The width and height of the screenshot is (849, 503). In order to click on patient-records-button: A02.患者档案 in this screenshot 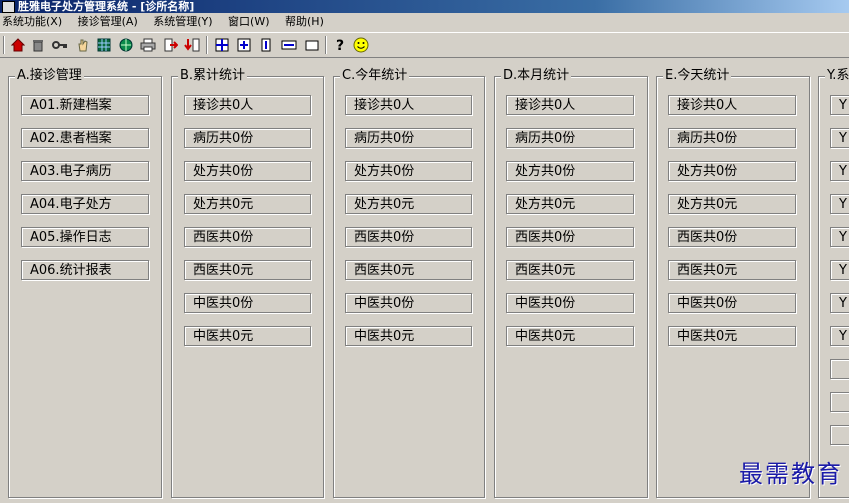, I will do `click(85, 138)`.